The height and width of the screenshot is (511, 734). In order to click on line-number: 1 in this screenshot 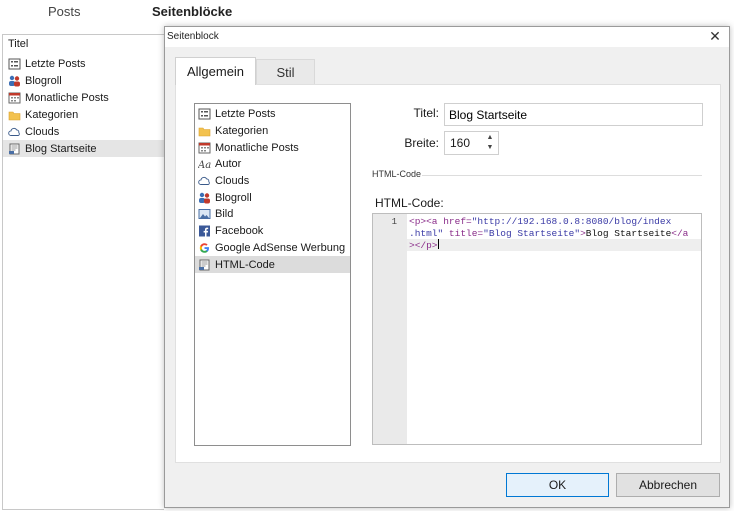, I will do `click(394, 222)`.